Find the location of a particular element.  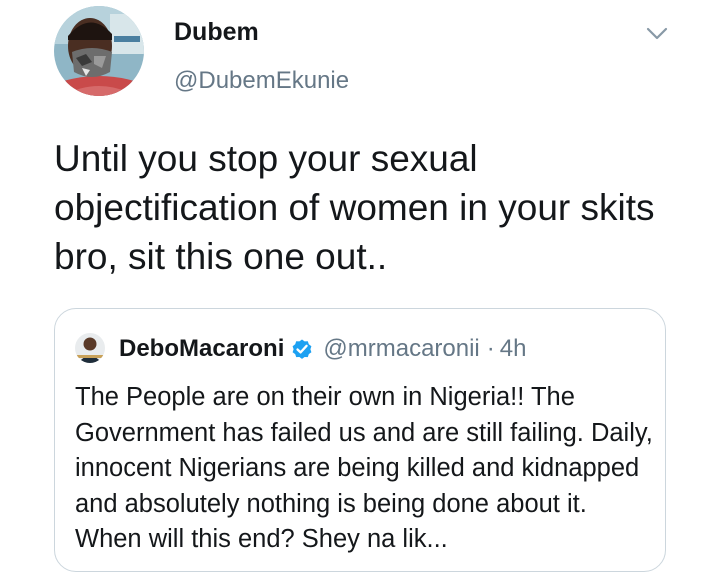

quoted-tweet-header: DeboMacaroni @mrmacaronii · 4h is located at coordinates (322, 349).